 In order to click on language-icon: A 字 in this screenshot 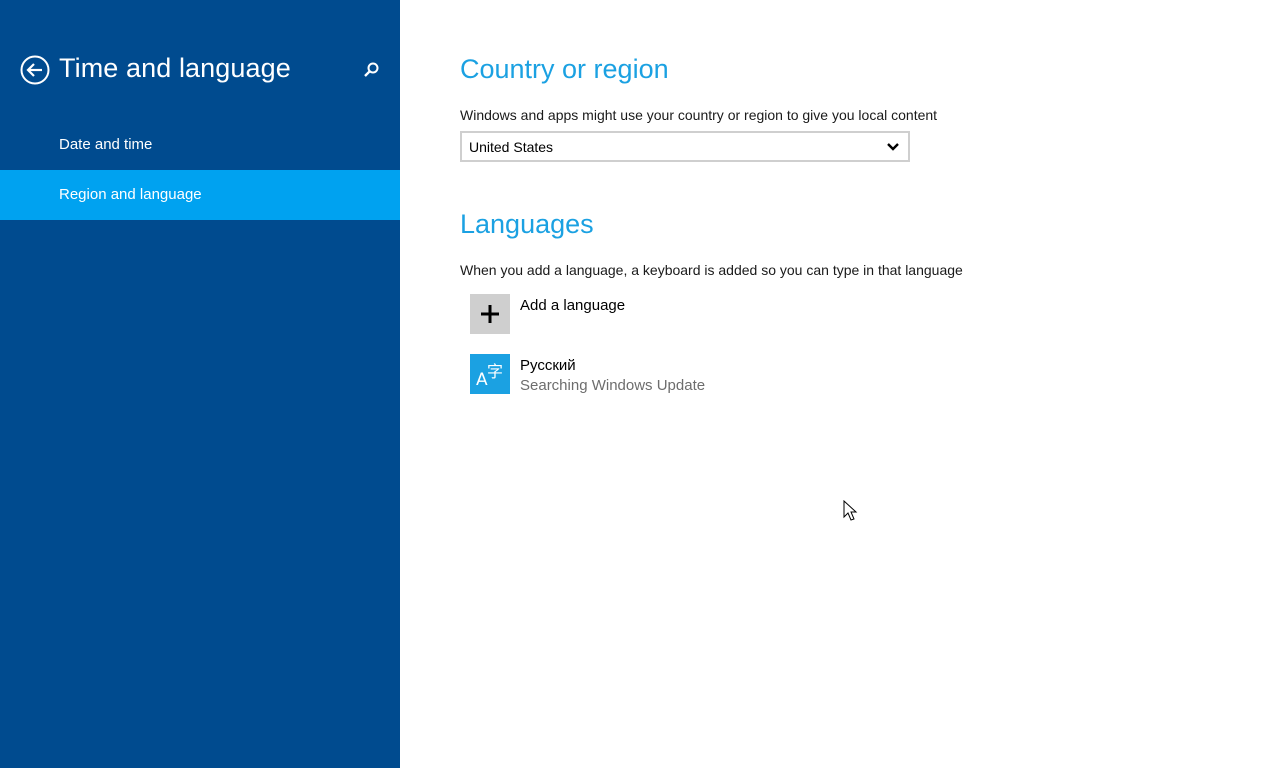, I will do `click(490, 374)`.